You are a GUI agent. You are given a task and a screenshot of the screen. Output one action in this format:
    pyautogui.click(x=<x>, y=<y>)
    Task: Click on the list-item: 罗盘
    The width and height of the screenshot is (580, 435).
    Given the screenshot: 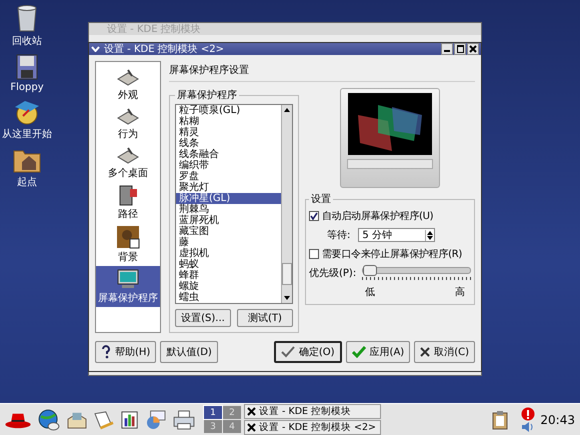 What is the action you would take?
    pyautogui.click(x=228, y=176)
    